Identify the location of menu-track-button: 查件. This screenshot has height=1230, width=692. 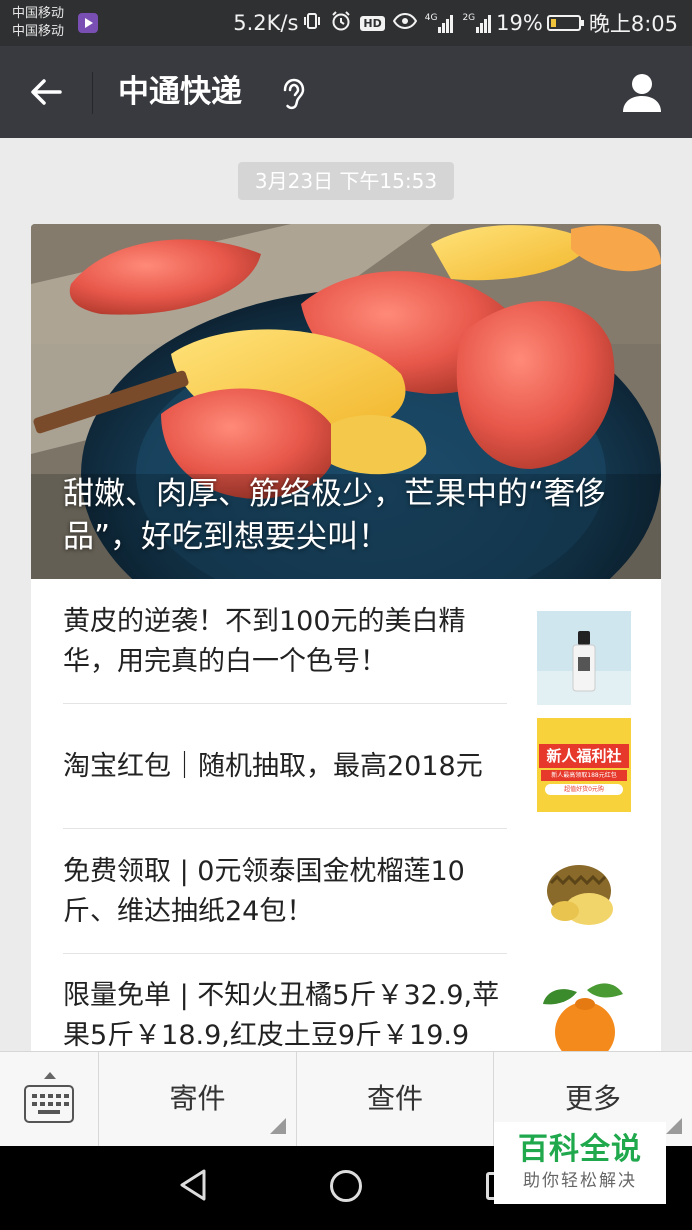
(395, 1099).